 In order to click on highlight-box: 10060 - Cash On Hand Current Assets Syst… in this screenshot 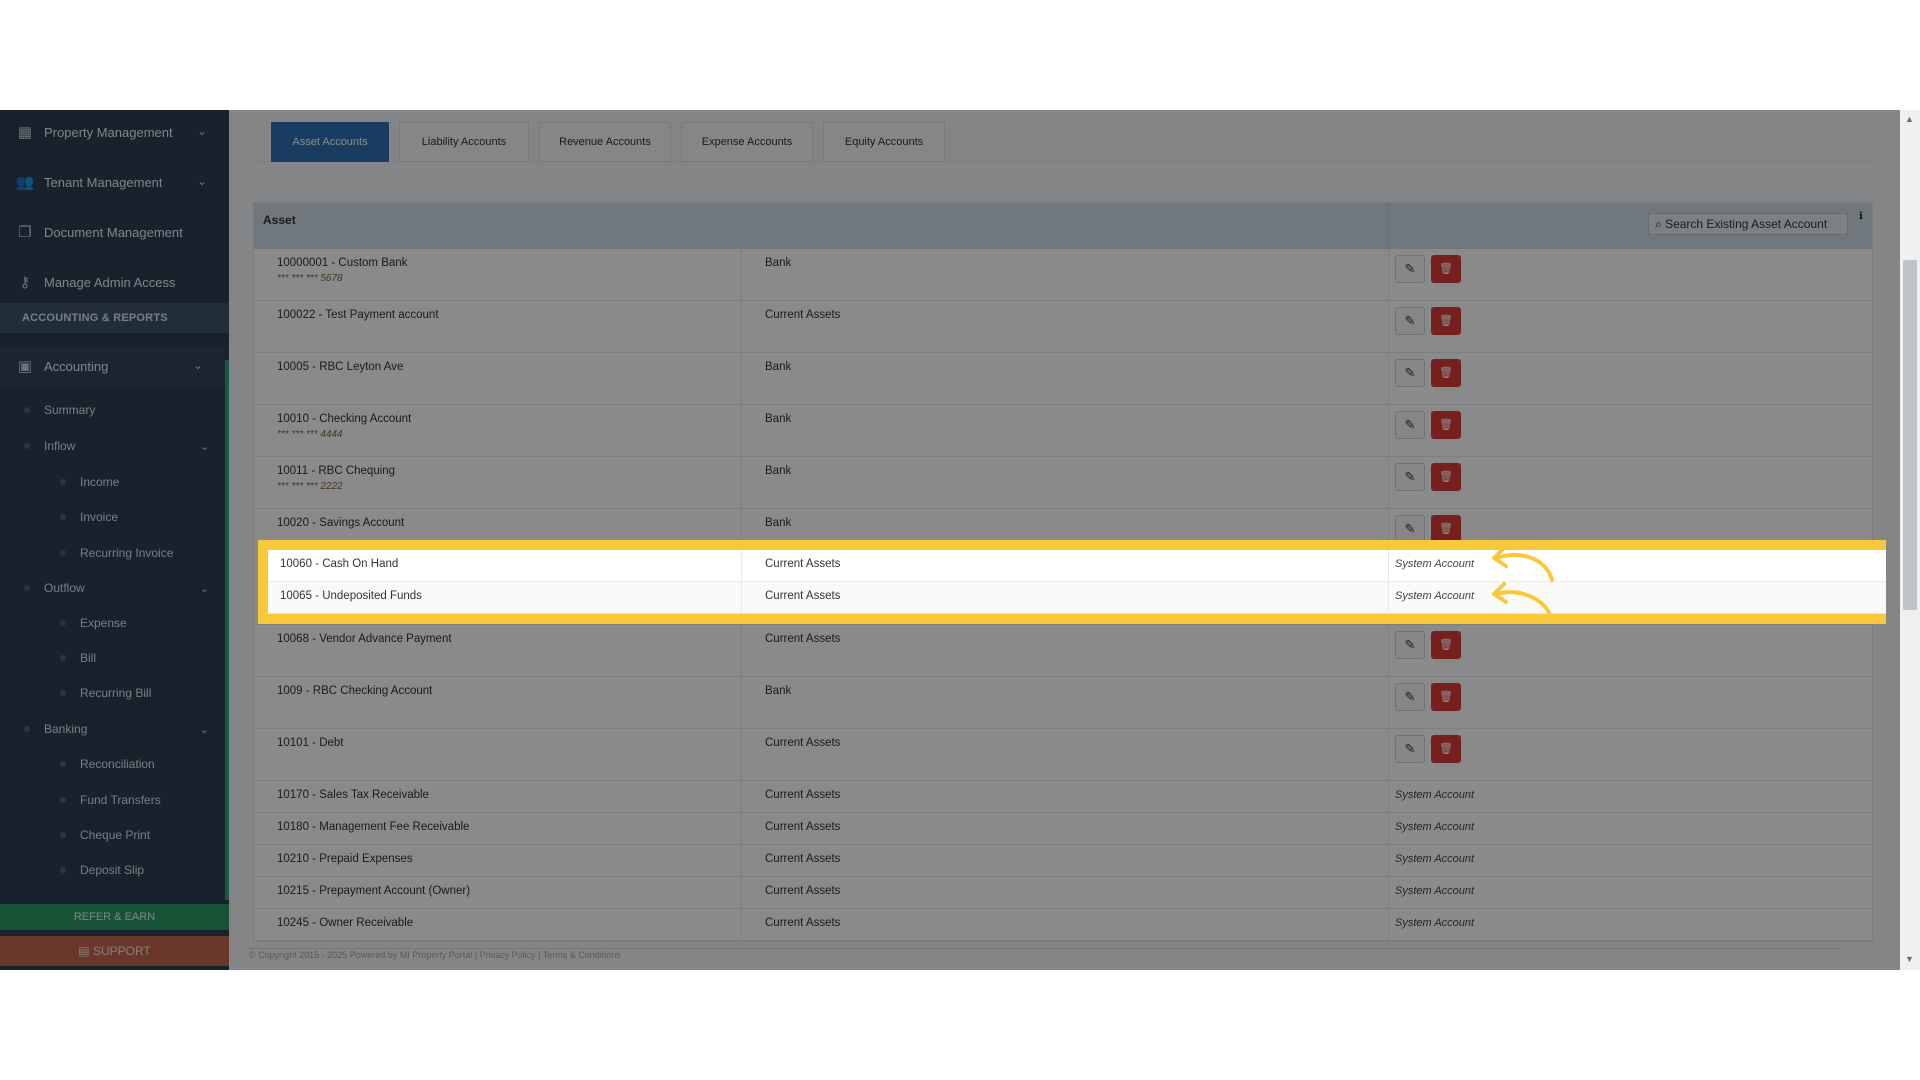, I will do `click(1072, 582)`.